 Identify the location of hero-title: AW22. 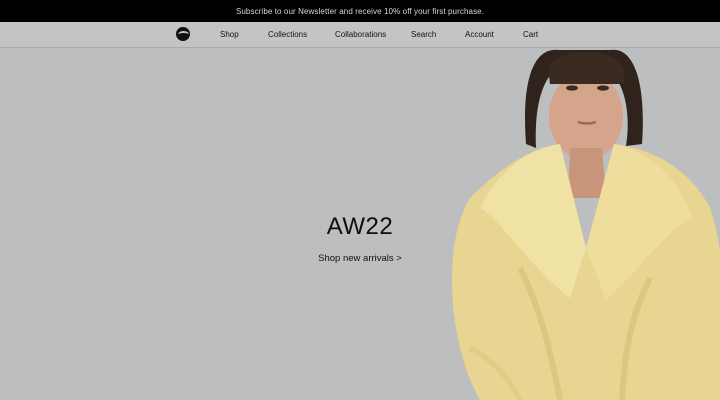
(360, 226).